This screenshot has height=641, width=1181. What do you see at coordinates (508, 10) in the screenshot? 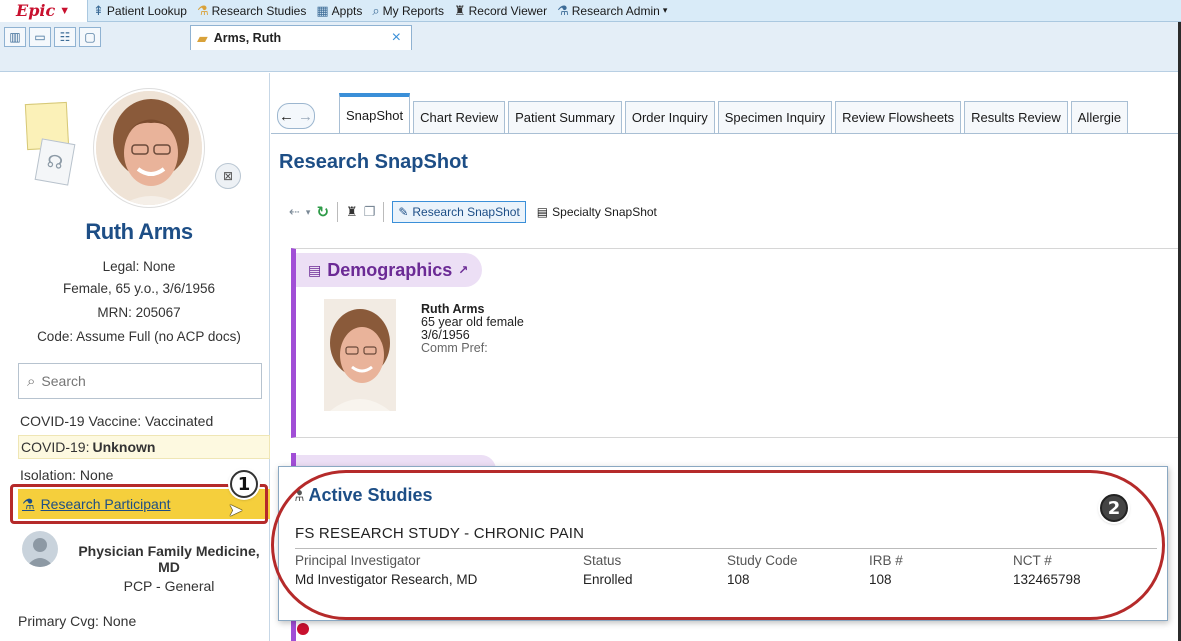
I see `menu-label: Record Viewer` at bounding box center [508, 10].